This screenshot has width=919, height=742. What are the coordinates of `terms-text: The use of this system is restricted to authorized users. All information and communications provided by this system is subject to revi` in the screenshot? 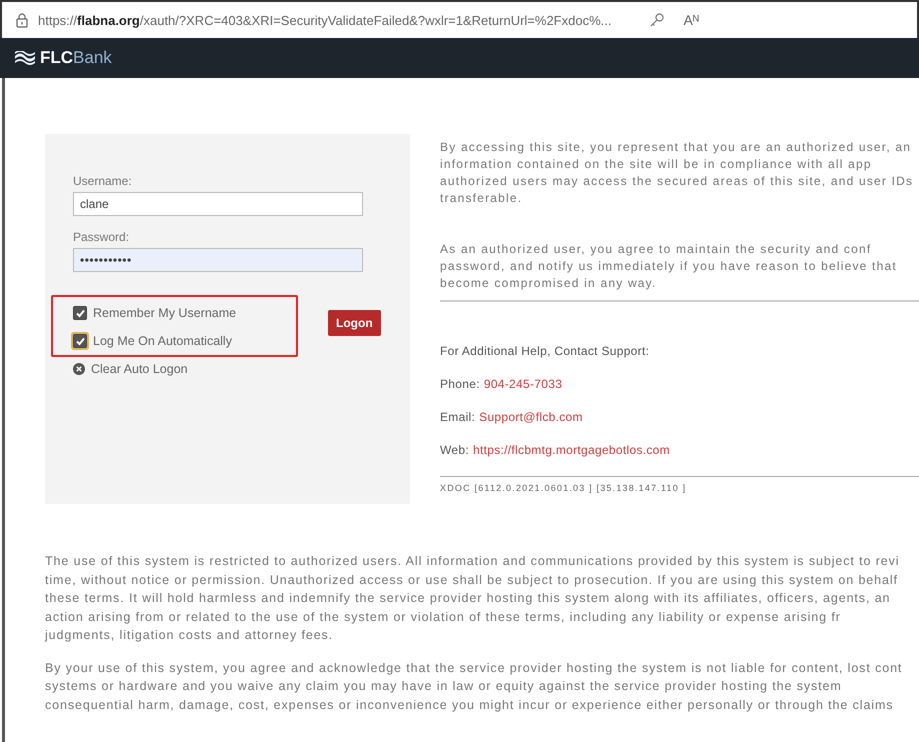 It's located at (472, 561).